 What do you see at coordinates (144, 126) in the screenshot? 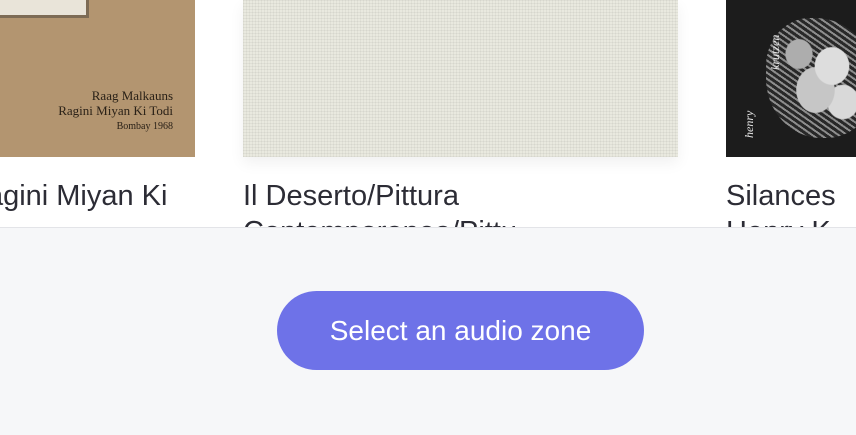
I see `cover-text: Bombay 1968` at bounding box center [144, 126].